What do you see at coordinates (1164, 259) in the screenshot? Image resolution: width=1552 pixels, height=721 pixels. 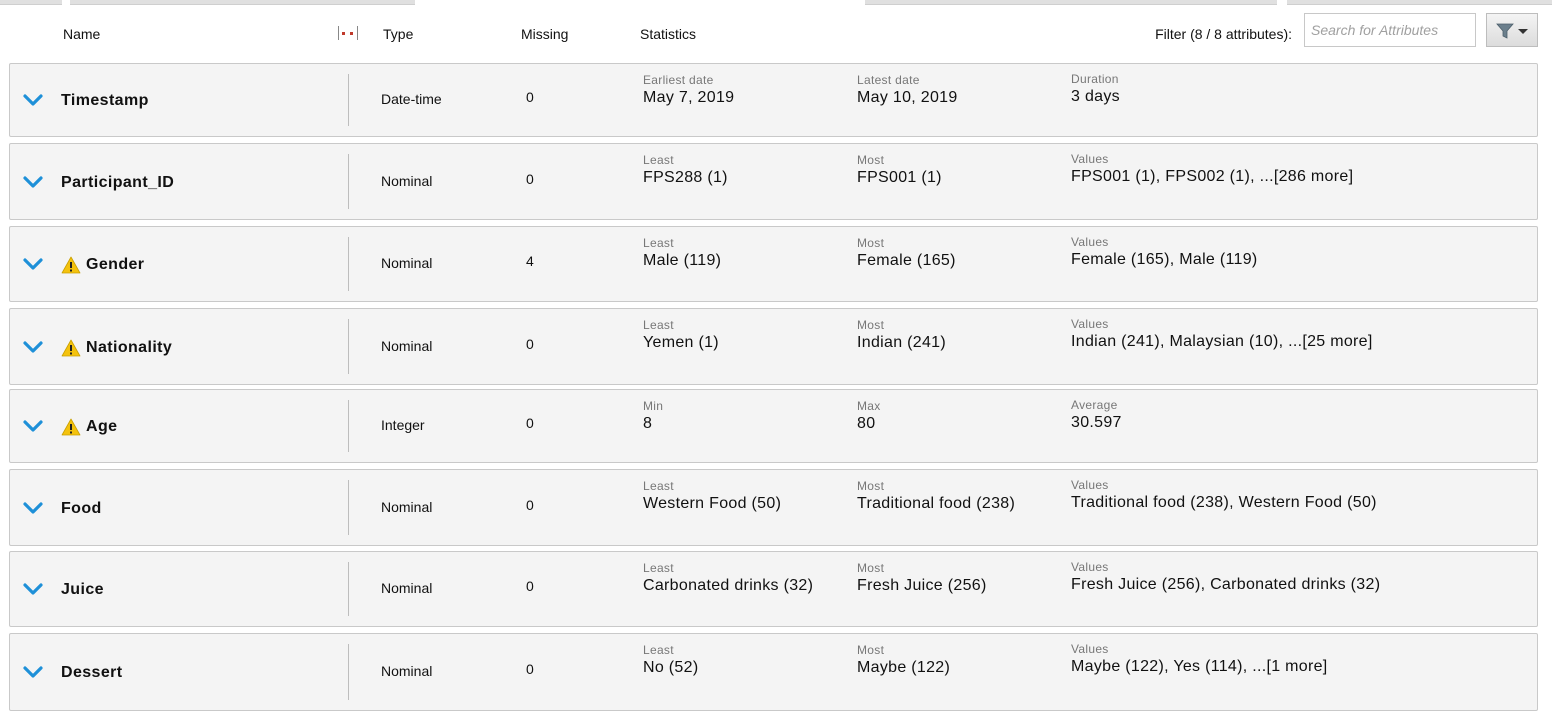 I see `statistic-value: Female (165), Male (119)` at bounding box center [1164, 259].